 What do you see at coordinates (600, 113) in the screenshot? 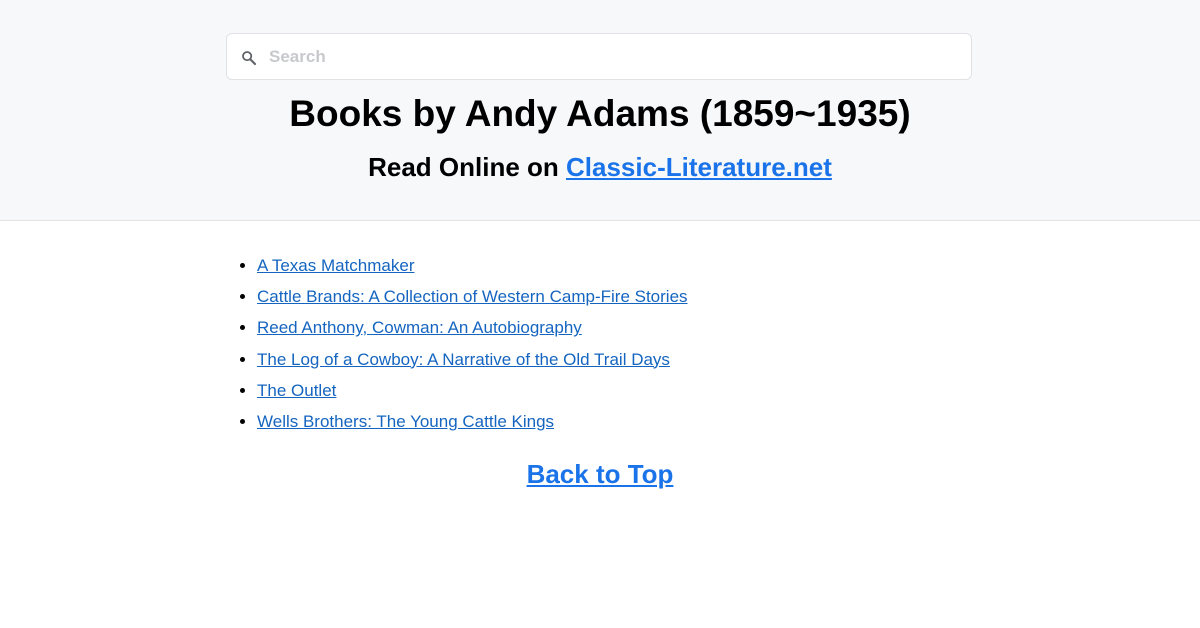
I see `page-title: Books by Andy Adams (1859~1935)` at bounding box center [600, 113].